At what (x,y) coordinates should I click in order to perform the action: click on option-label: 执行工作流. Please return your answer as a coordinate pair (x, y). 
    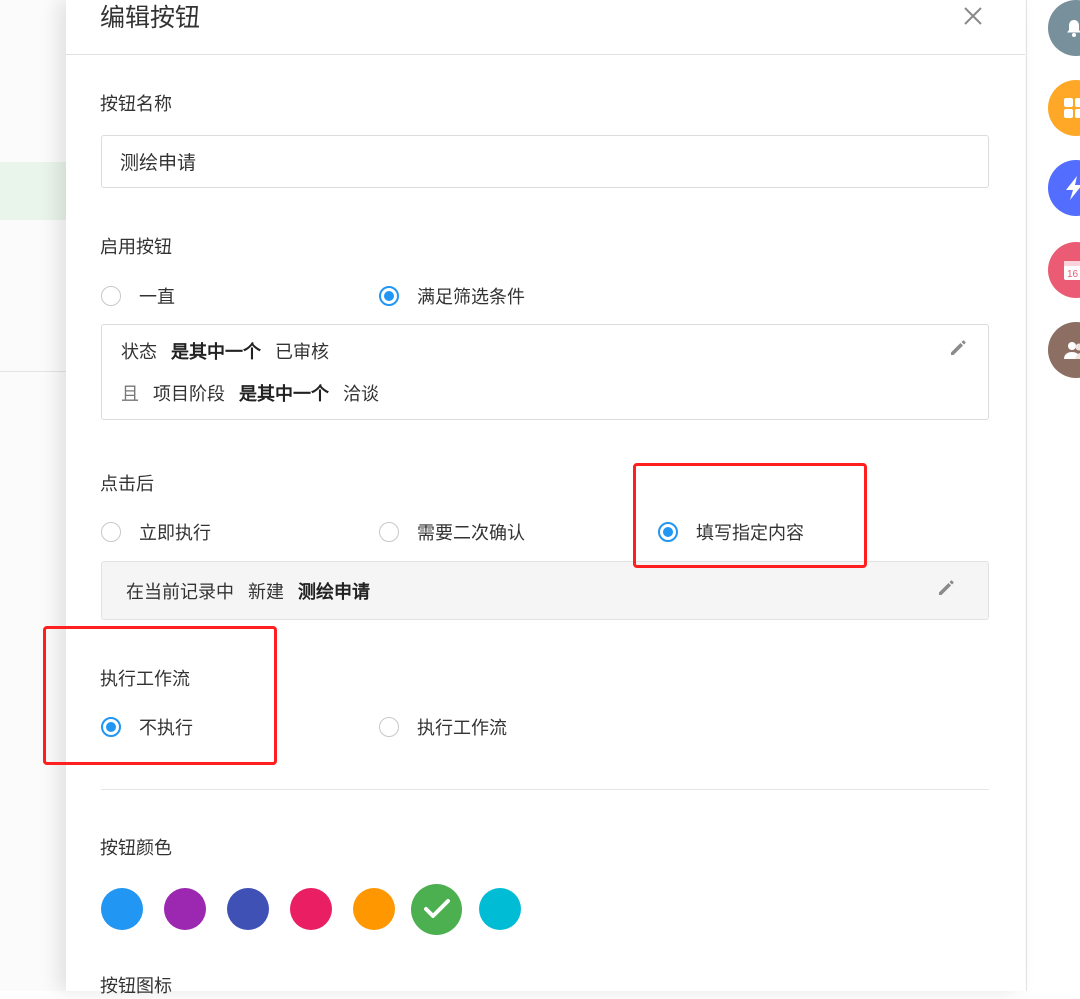
    Looking at the image, I should click on (462, 727).